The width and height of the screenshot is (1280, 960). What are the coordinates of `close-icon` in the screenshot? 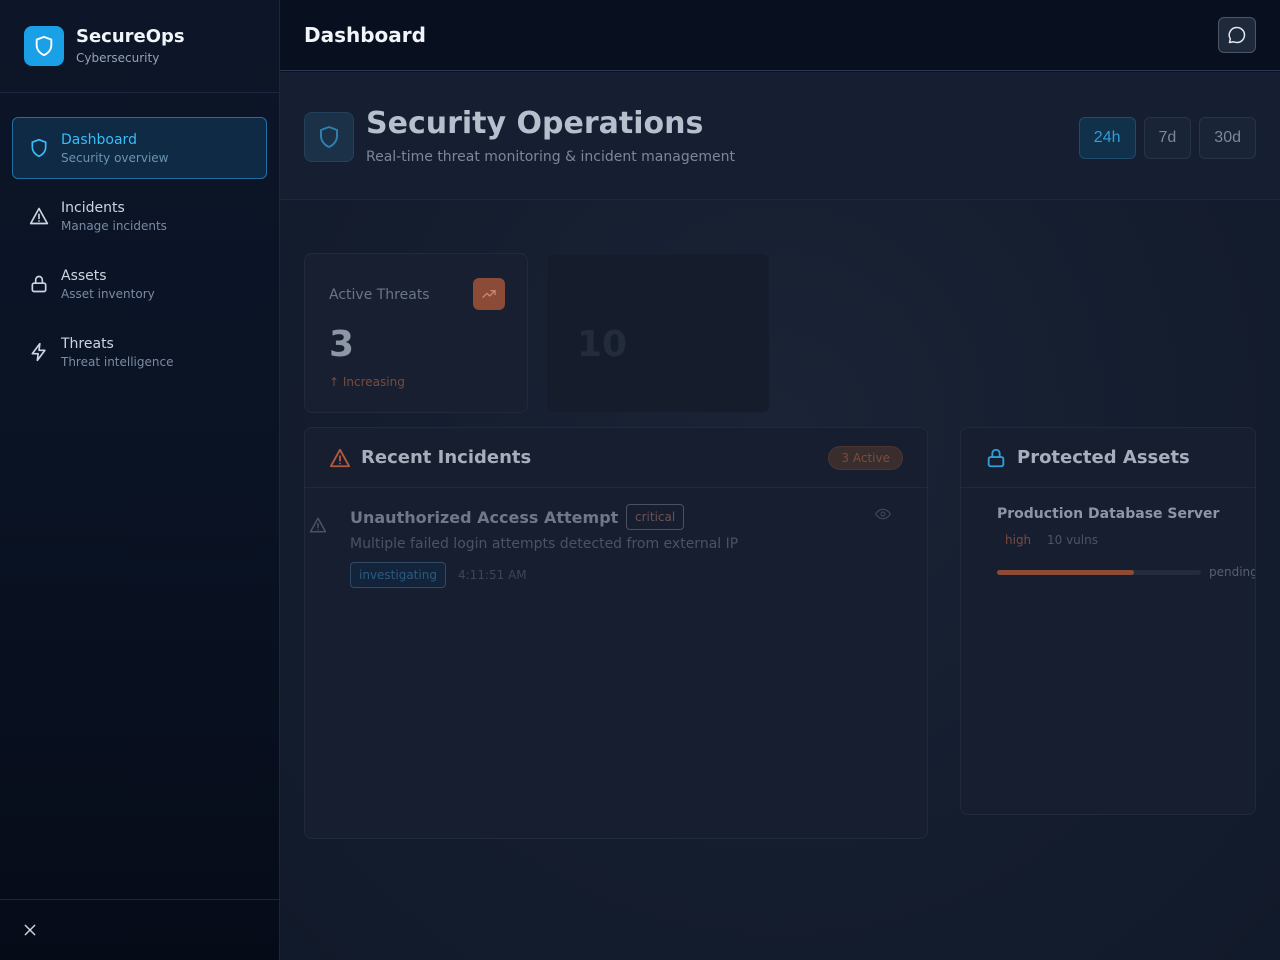 It's located at (30, 930).